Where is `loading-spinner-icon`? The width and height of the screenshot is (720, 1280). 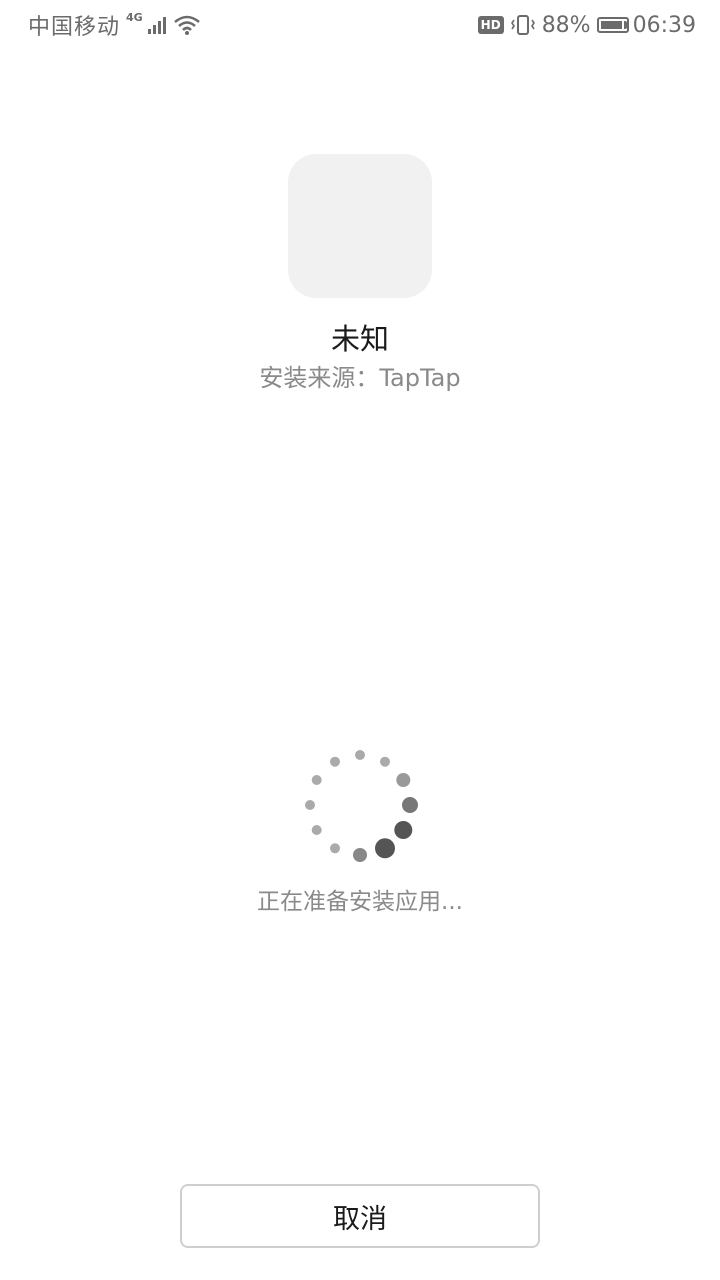
loading-spinner-icon is located at coordinates (361, 806).